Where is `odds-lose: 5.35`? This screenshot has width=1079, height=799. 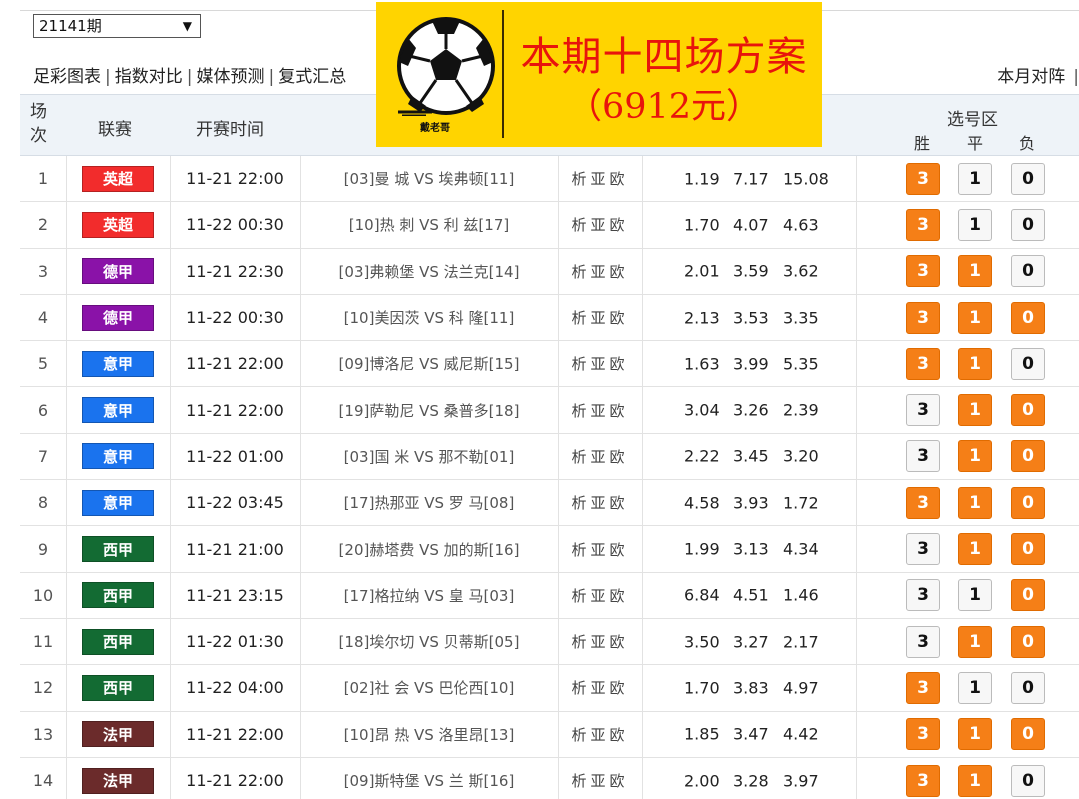 odds-lose: 5.35 is located at coordinates (801, 364).